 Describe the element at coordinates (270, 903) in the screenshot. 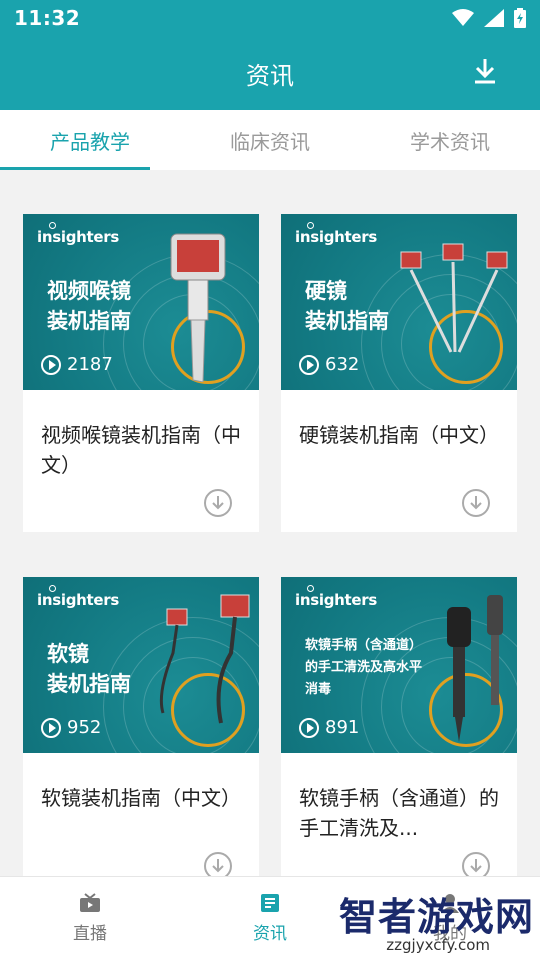

I see `article-icon` at that location.